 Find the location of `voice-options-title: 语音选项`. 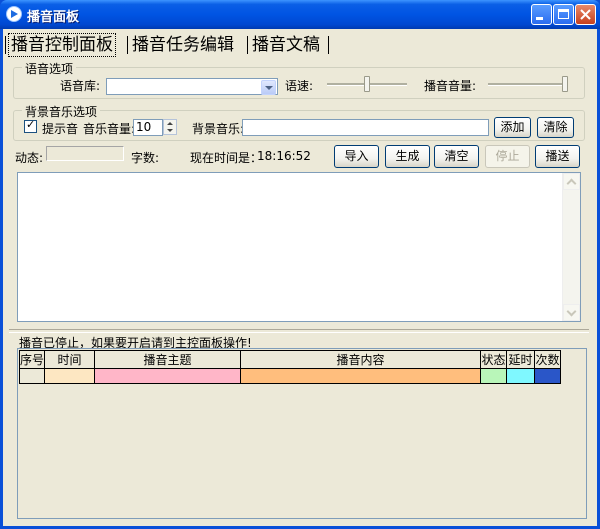

voice-options-title: 语音选项 is located at coordinates (49, 68).